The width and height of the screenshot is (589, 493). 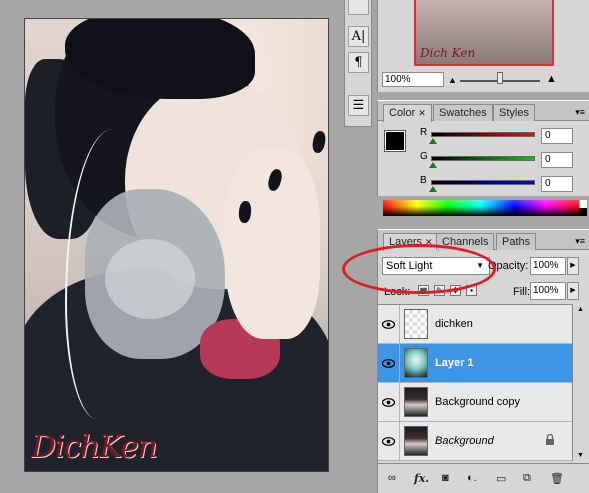 What do you see at coordinates (433, 165) in the screenshot?
I see `green-slider-thumb` at bounding box center [433, 165].